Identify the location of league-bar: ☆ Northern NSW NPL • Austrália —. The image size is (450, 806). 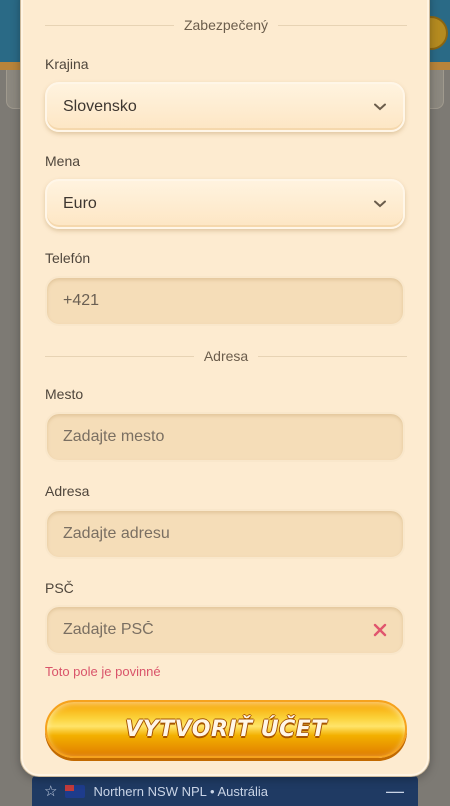
(225, 791).